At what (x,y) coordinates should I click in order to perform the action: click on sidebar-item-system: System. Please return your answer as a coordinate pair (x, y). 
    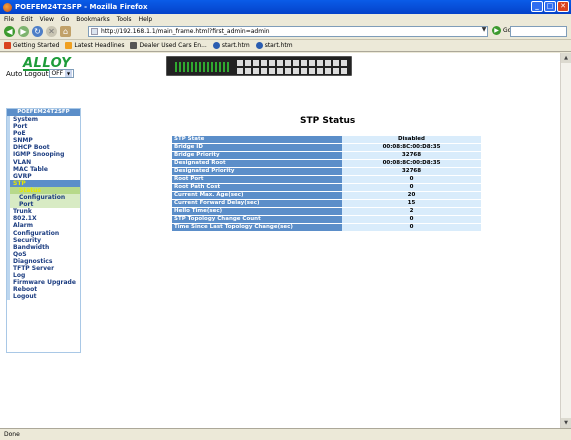
    Looking at the image, I should click on (43, 120).